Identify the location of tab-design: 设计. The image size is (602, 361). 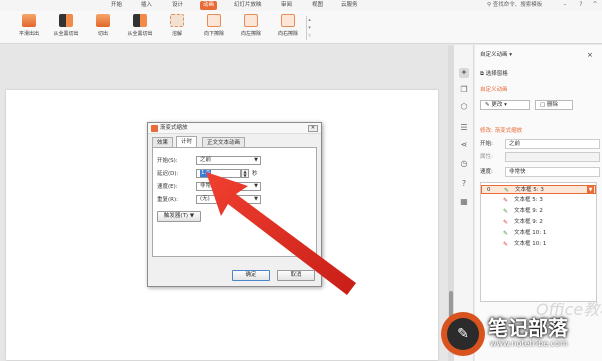
(177, 5).